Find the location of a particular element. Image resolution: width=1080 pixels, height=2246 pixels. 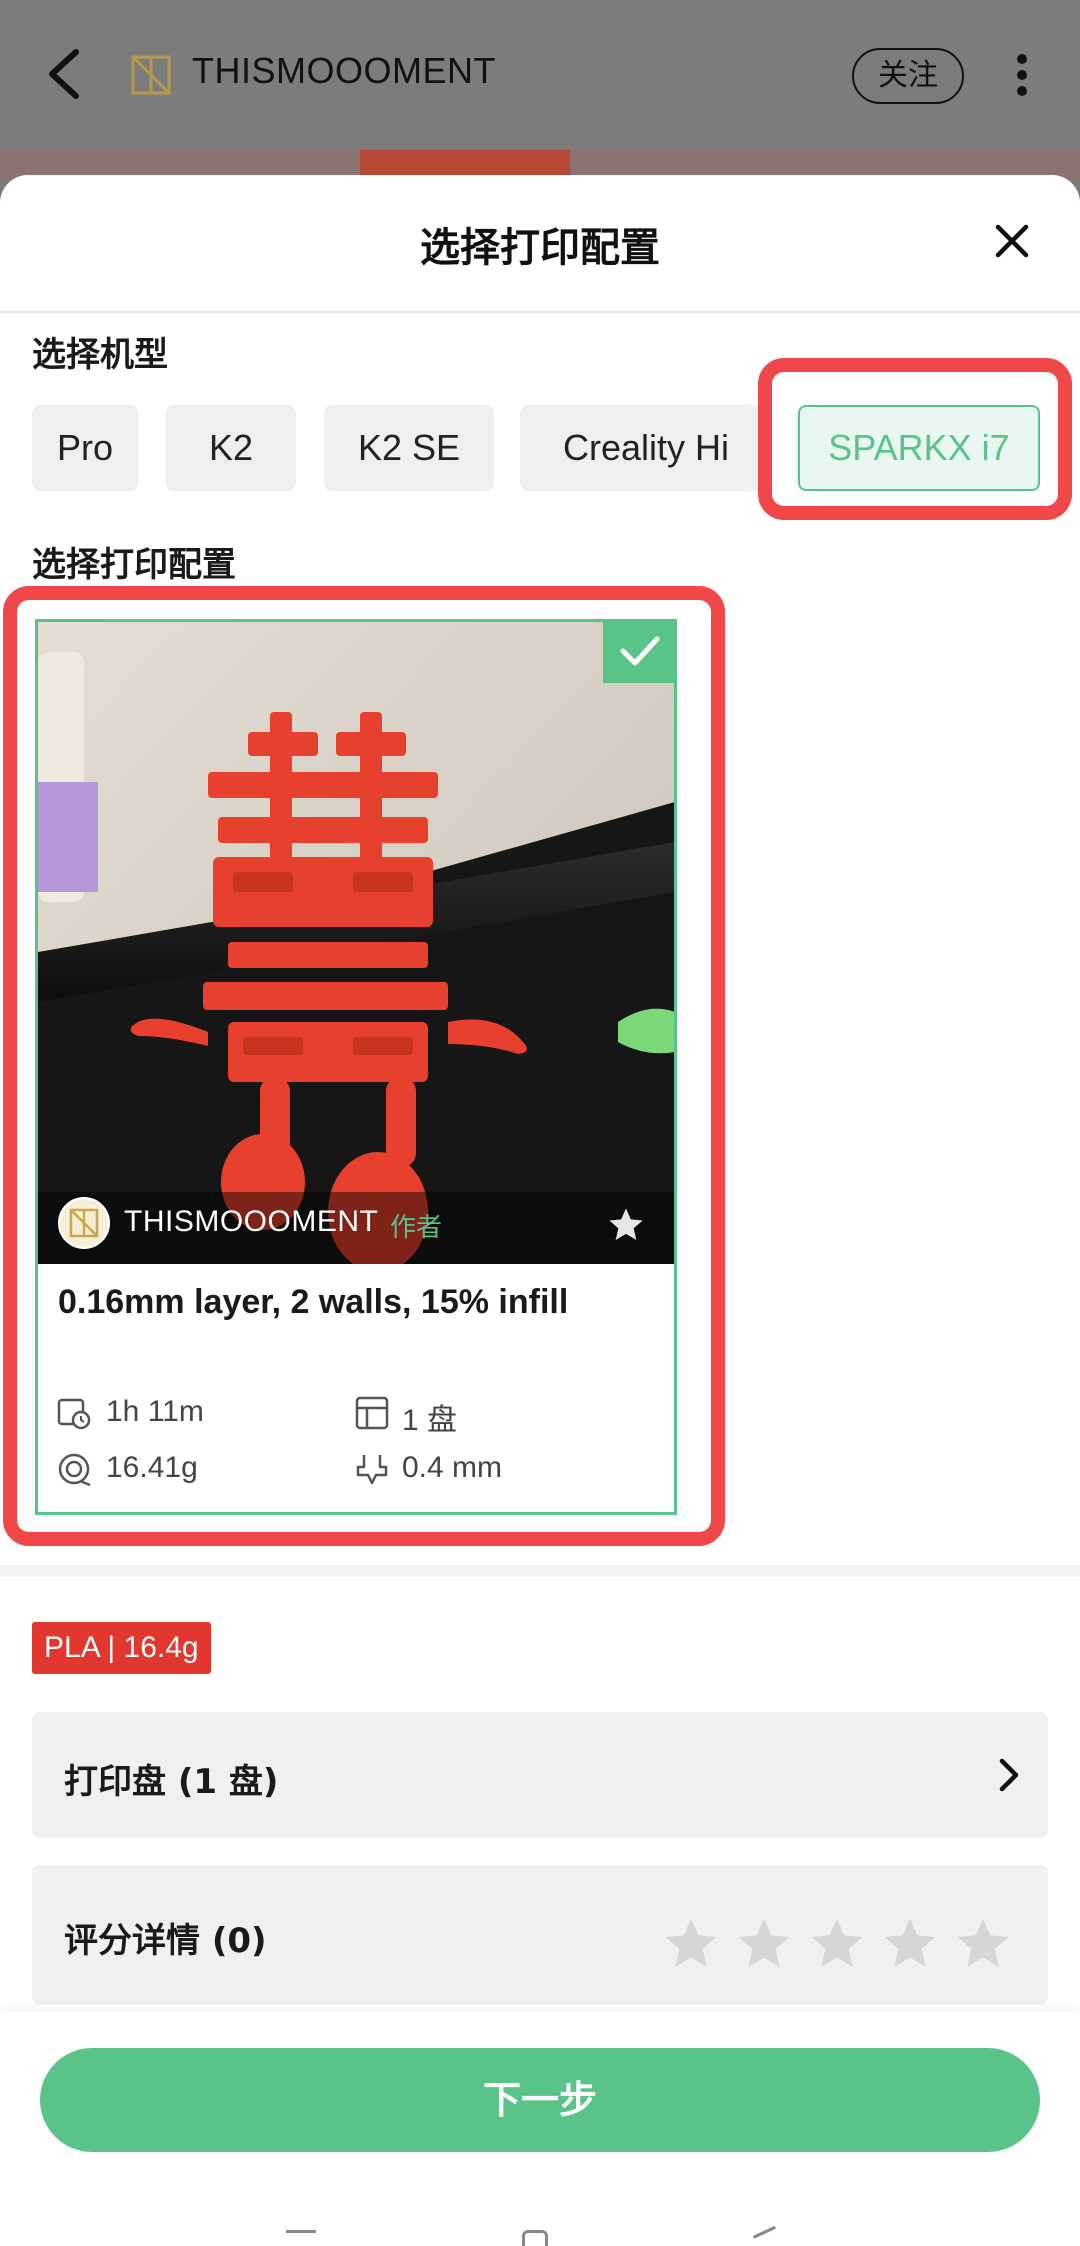

close-icon is located at coordinates (1012, 241).